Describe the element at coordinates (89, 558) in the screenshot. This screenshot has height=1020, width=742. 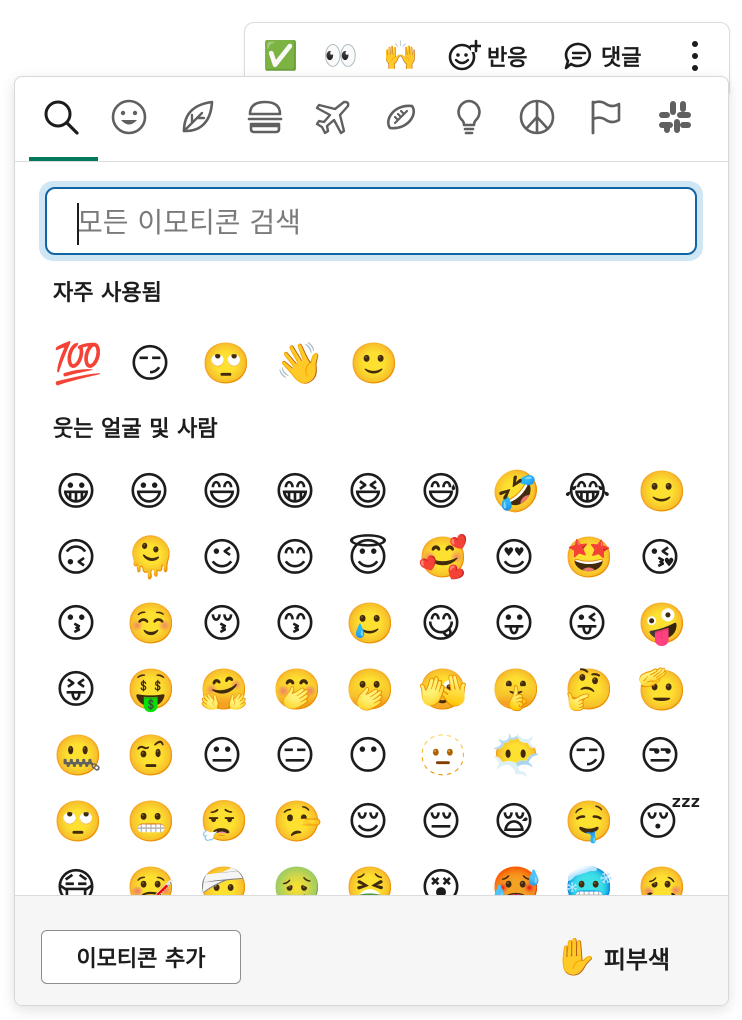
I see `emoji-cell: 🙃` at that location.